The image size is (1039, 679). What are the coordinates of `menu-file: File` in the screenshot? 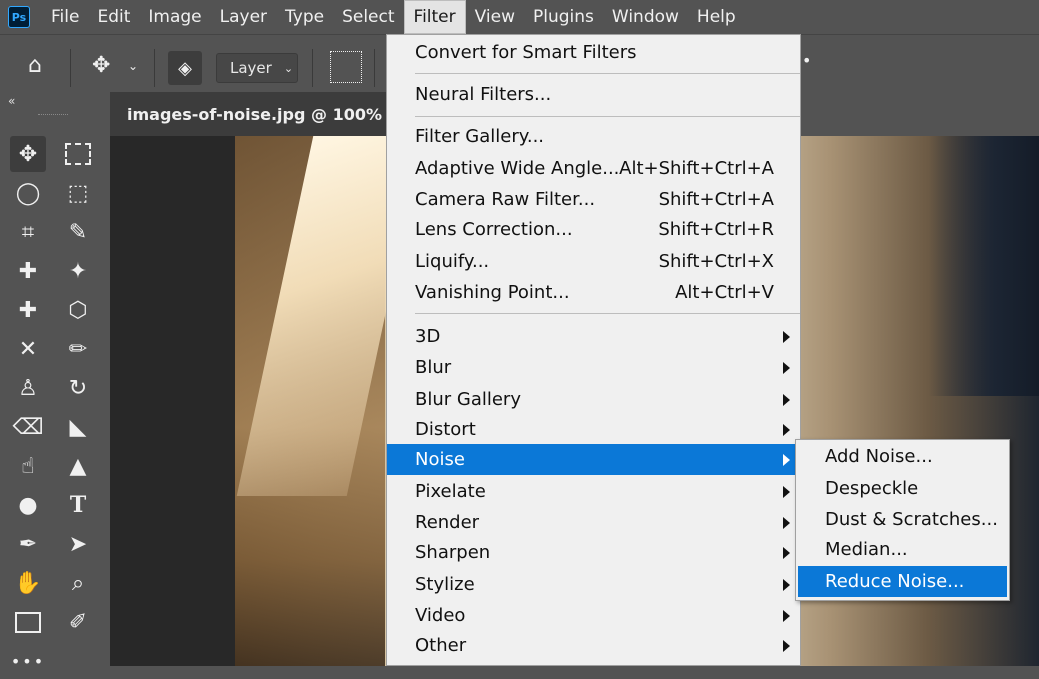 It's located at (65, 17).